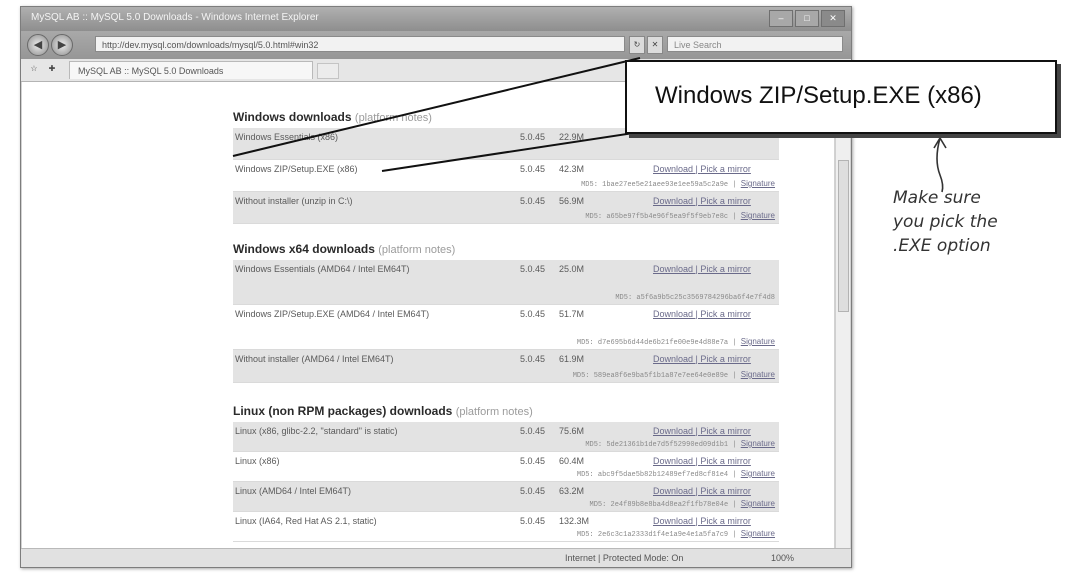 This screenshot has height=577, width=1067. What do you see at coordinates (818, 95) in the screenshot?
I see `callout-text: Windows ZIP/Setup.EXE (x86)` at bounding box center [818, 95].